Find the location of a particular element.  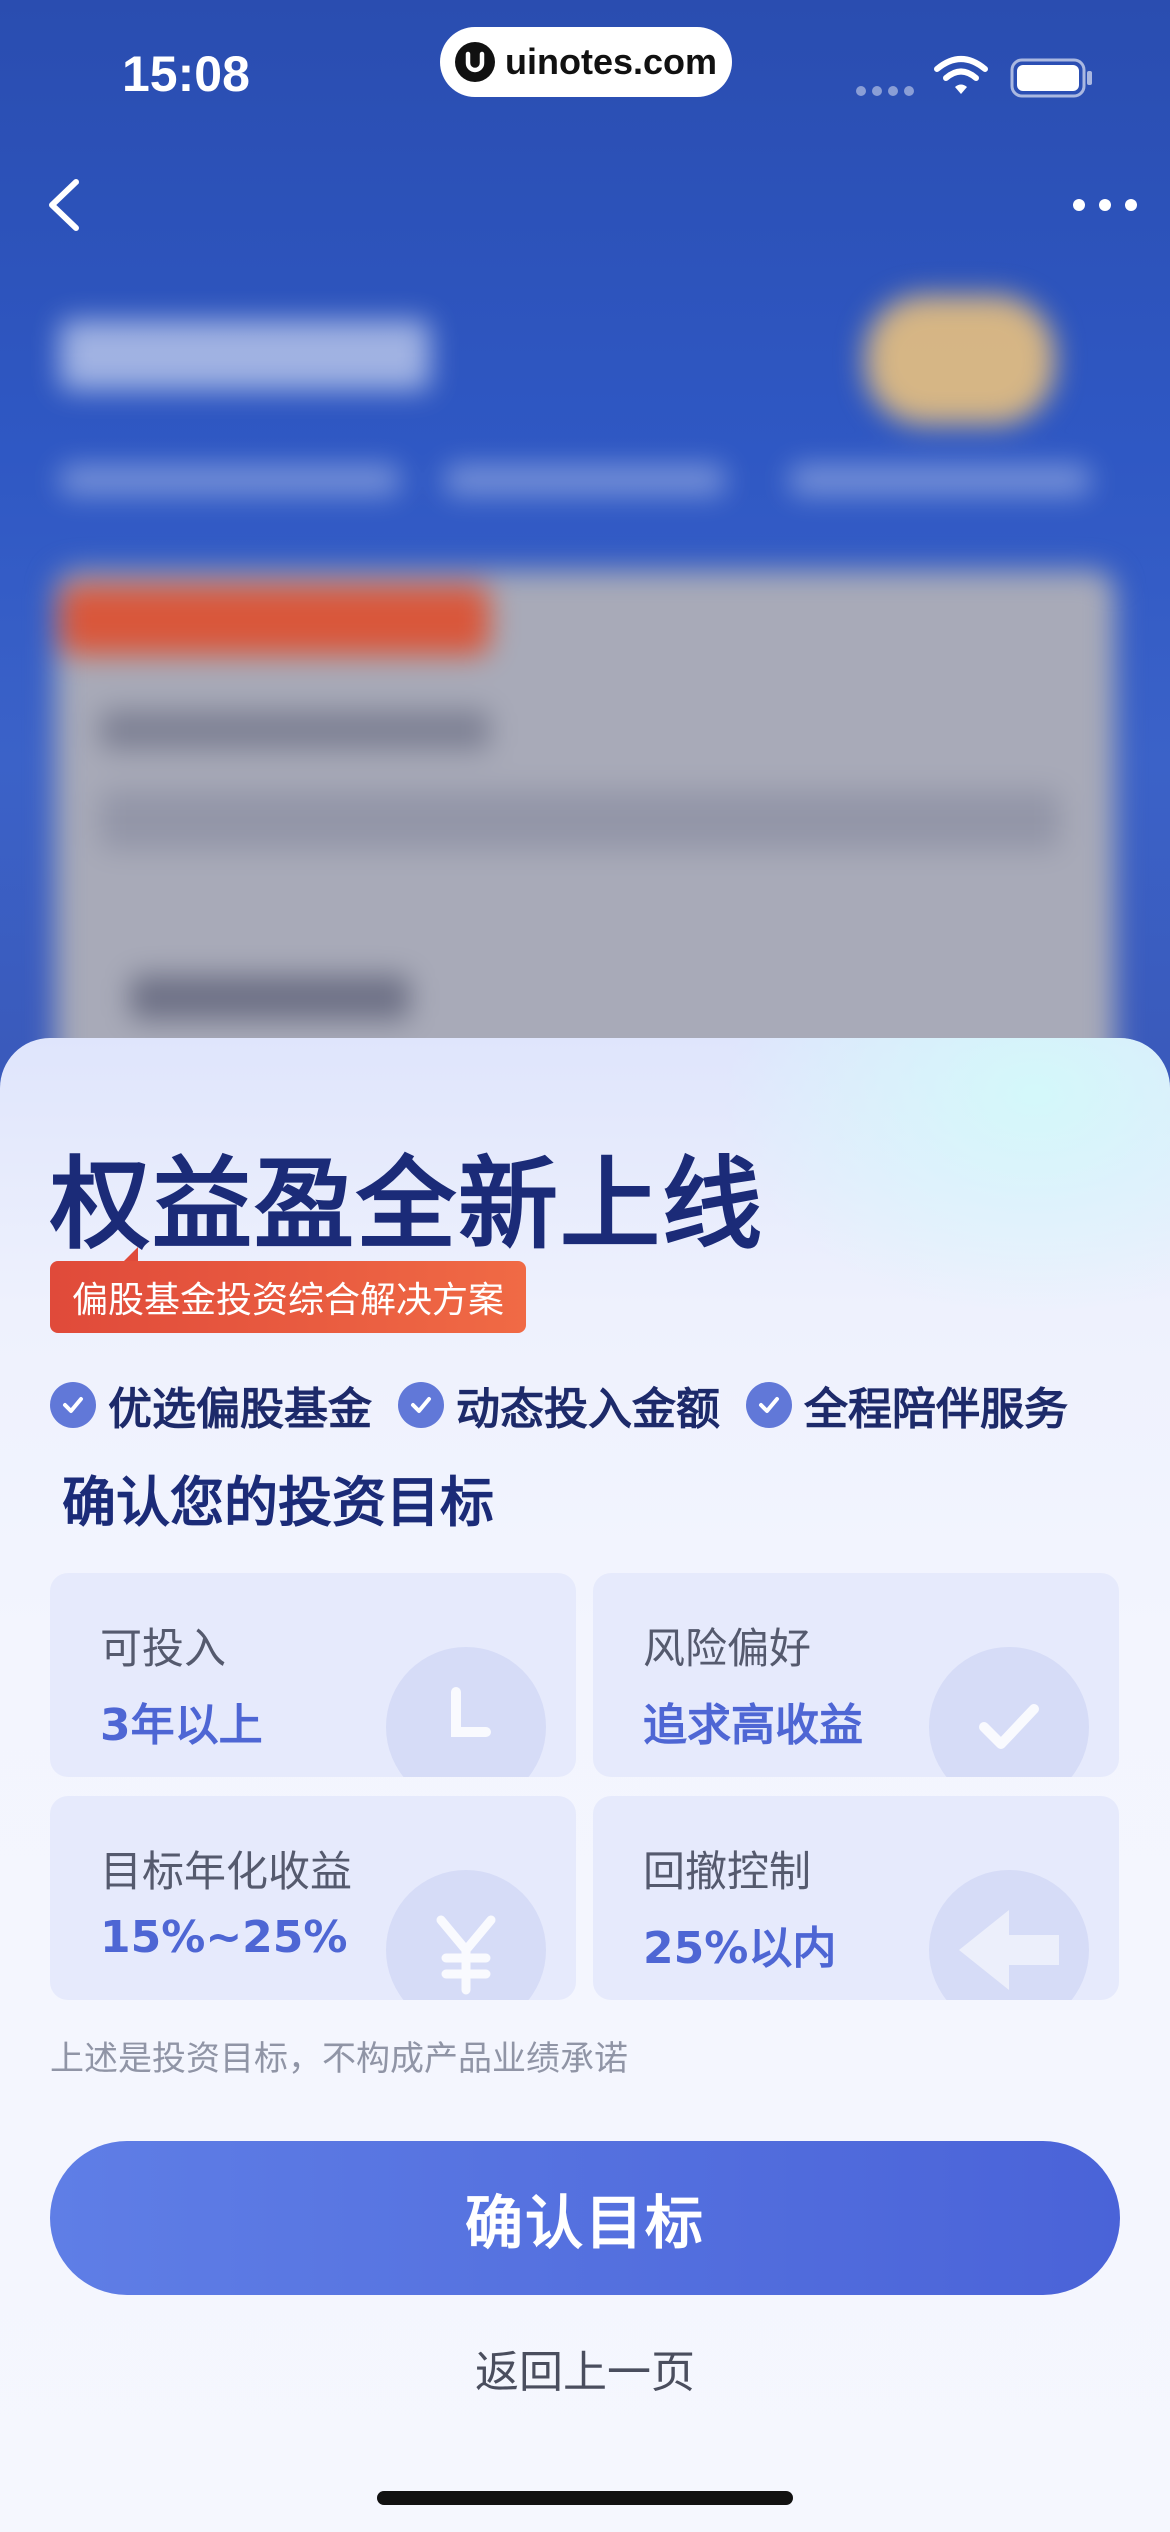

goal-label: 目标年化收益 is located at coordinates (226, 1871).